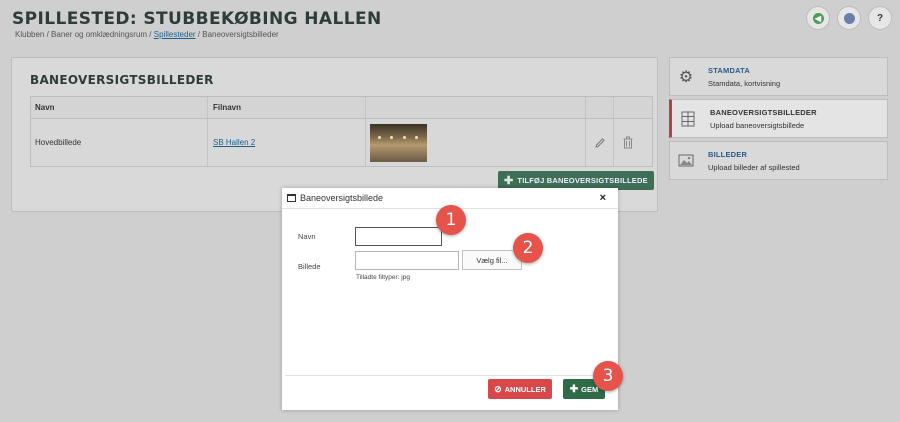 This screenshot has width=900, height=422. Describe the element at coordinates (528, 248) in the screenshot. I see `callout-badge-2: 2` at that location.